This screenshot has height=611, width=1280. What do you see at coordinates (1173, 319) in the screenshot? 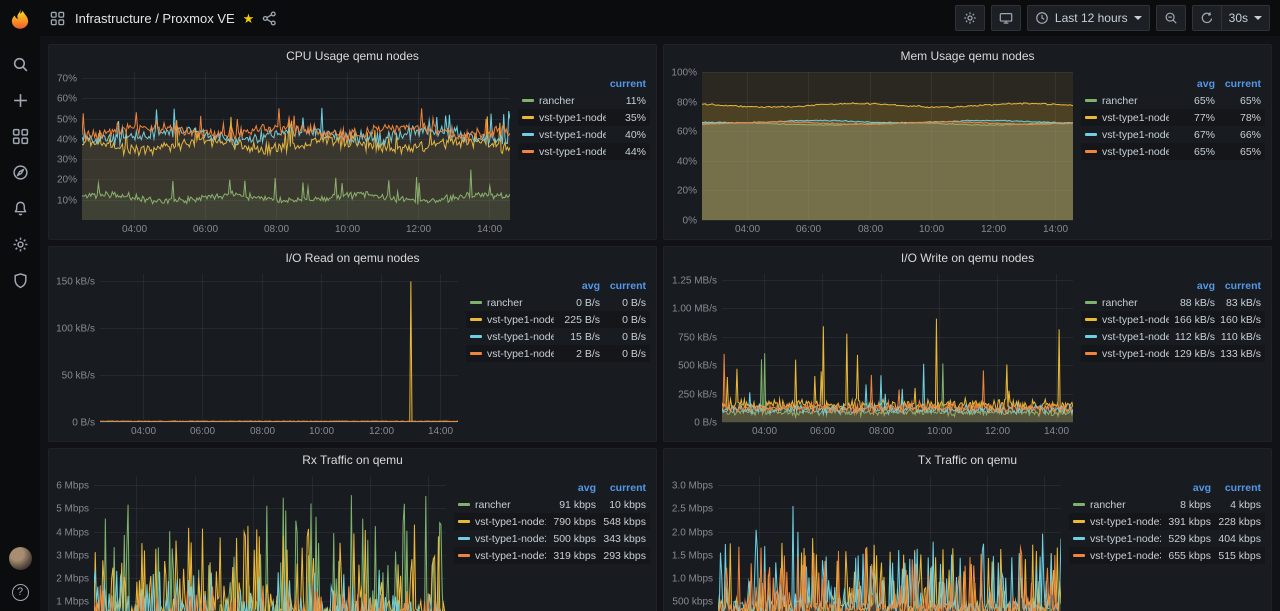
I see `legend-row: vst-type1-node1166 kB/s160 kB/s` at bounding box center [1173, 319].